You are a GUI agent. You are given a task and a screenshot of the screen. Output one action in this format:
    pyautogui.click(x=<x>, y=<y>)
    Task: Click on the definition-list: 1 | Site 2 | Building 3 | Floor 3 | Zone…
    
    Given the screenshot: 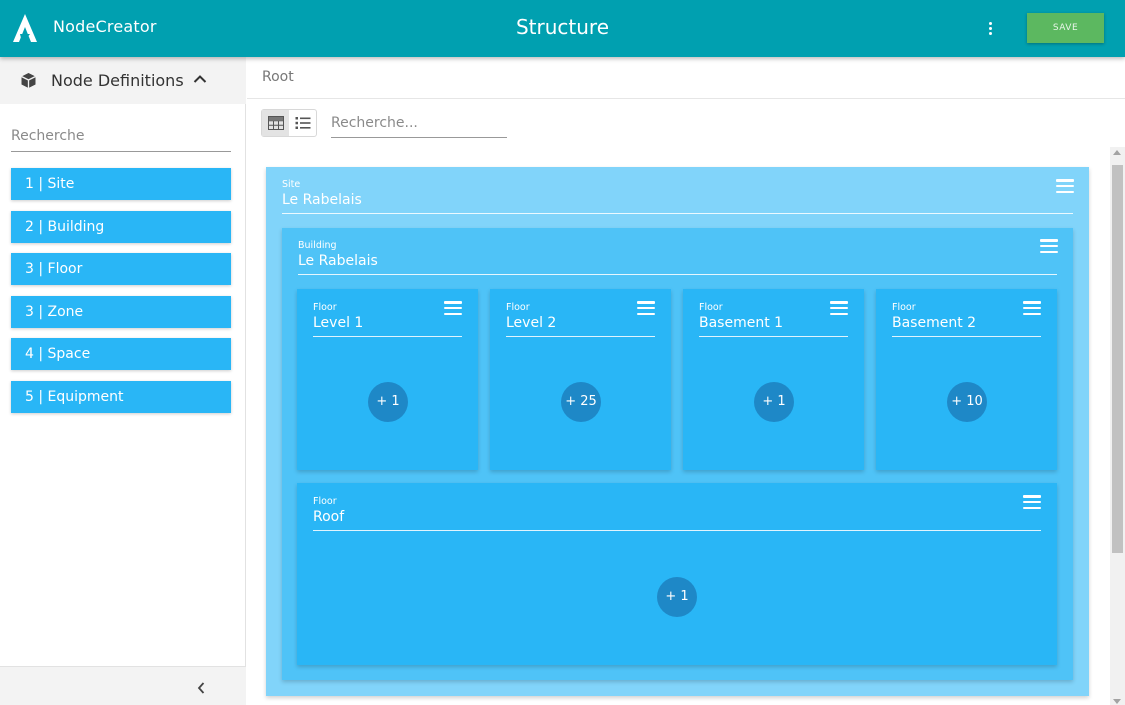 What is the action you would take?
    pyautogui.click(x=121, y=295)
    